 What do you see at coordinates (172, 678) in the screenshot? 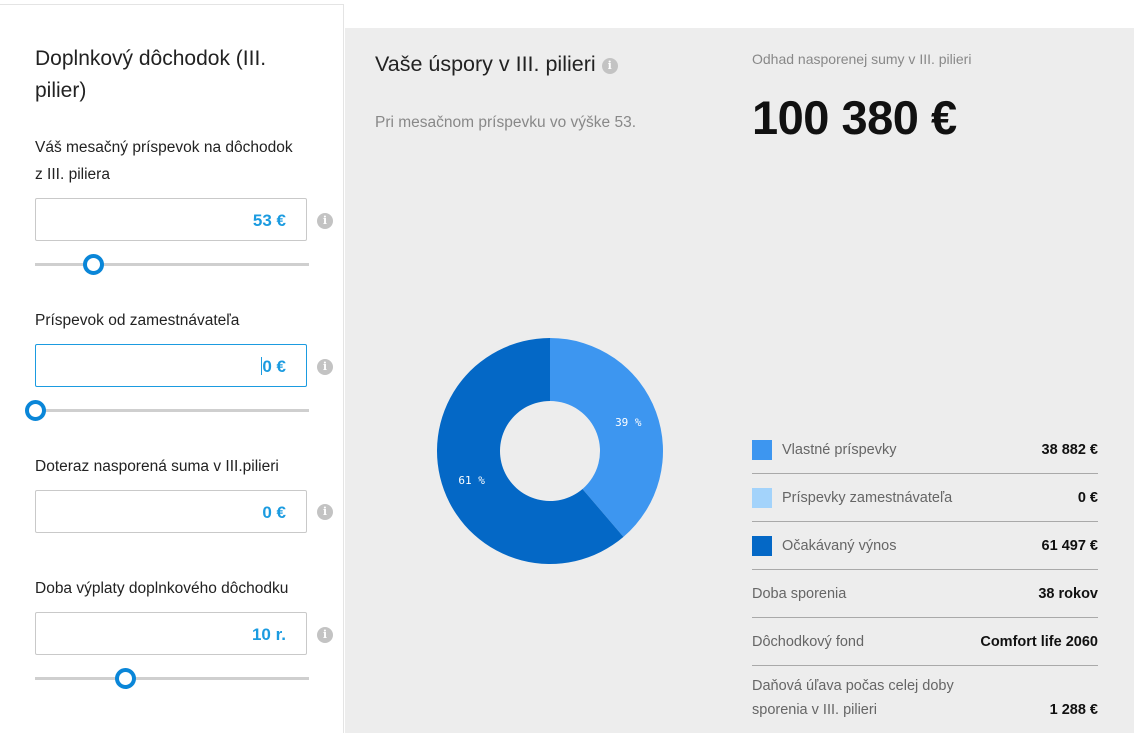
I see `payout-period-slider` at bounding box center [172, 678].